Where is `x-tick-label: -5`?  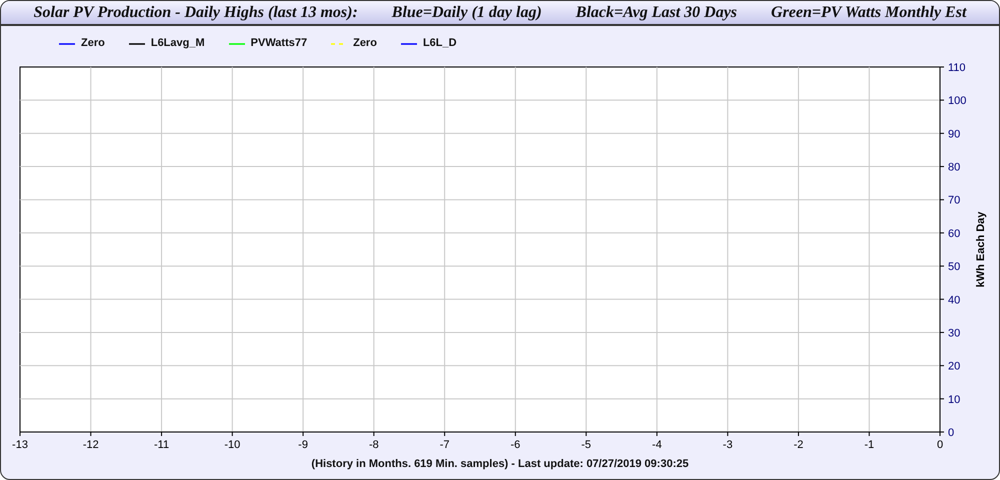 x-tick-label: -5 is located at coordinates (586, 445).